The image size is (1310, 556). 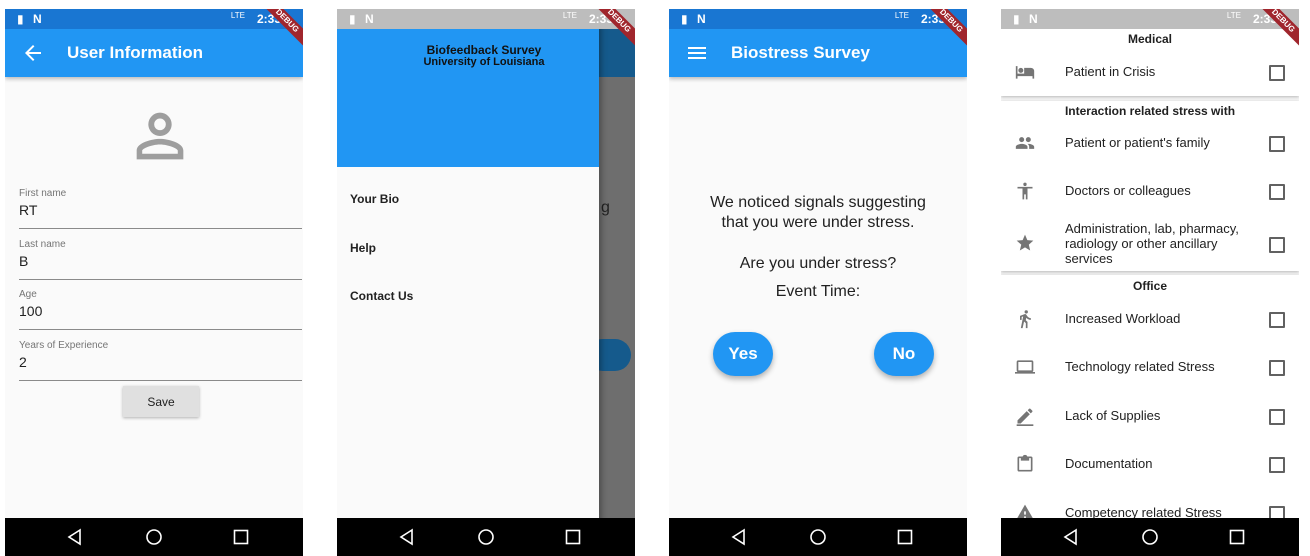 I want to click on drawer-item-your-bio: Your Bio, so click(x=374, y=199).